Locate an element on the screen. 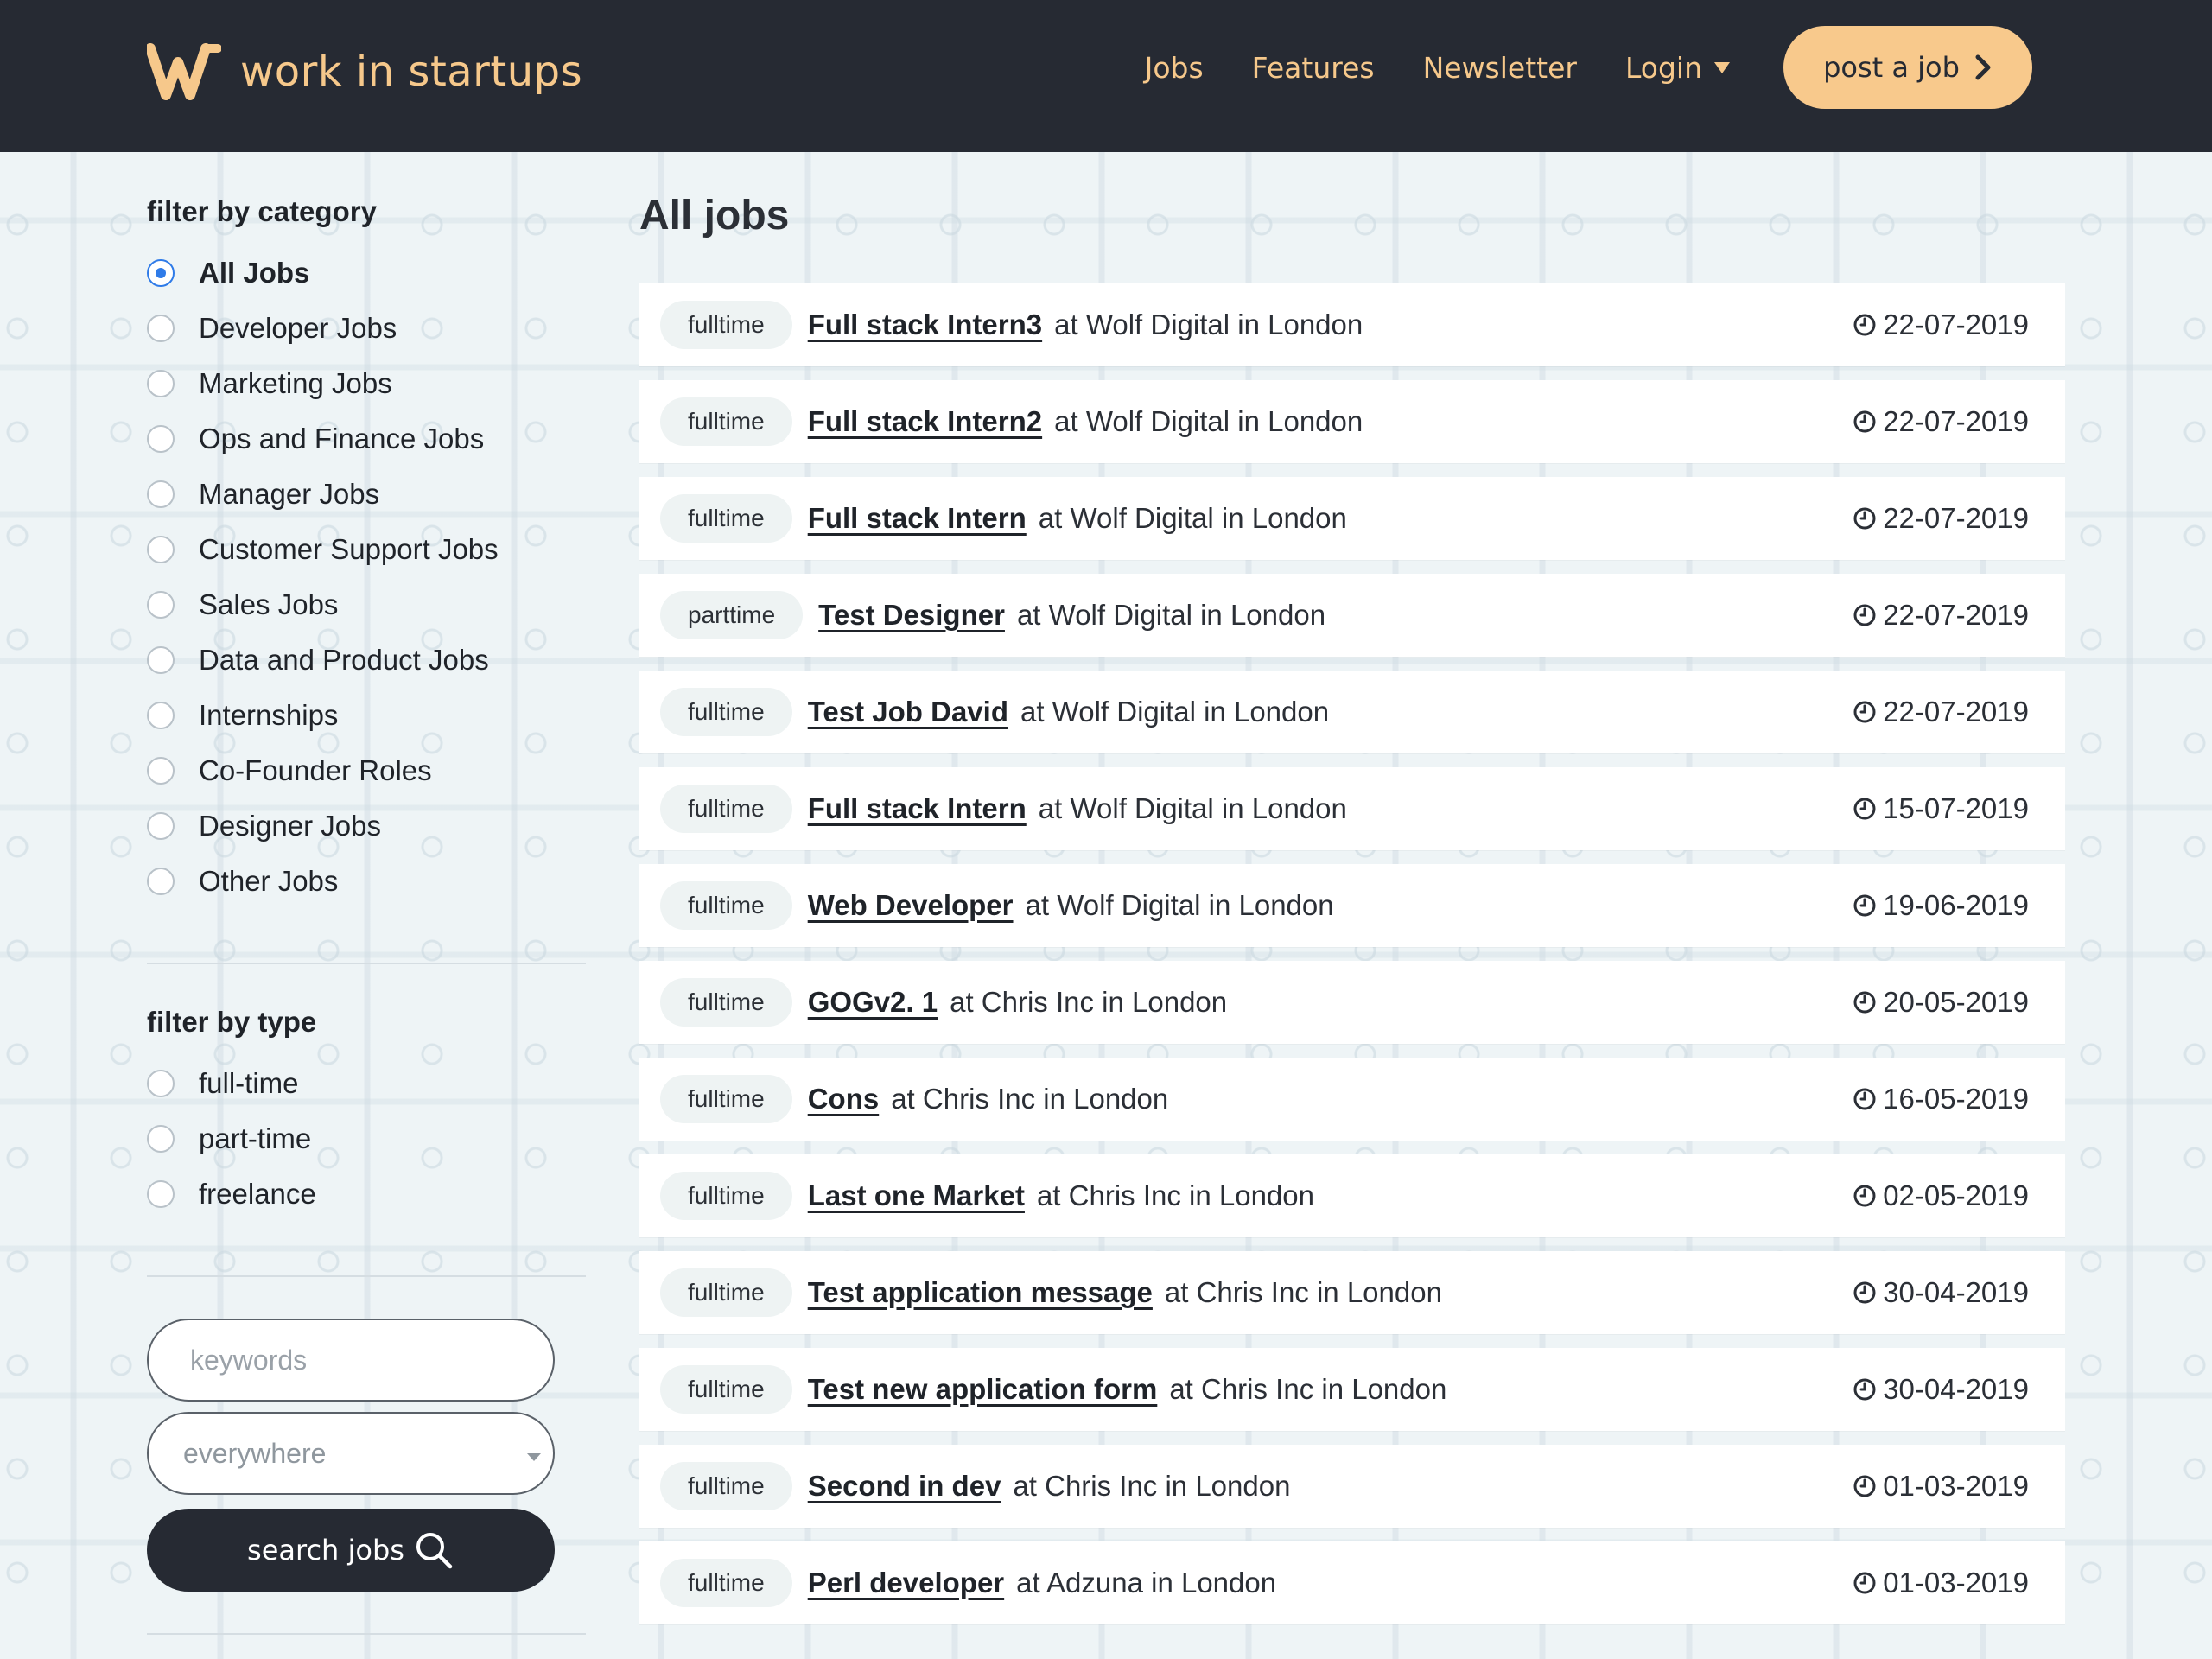  category-option-sales: Sales Jobs is located at coordinates (366, 604).